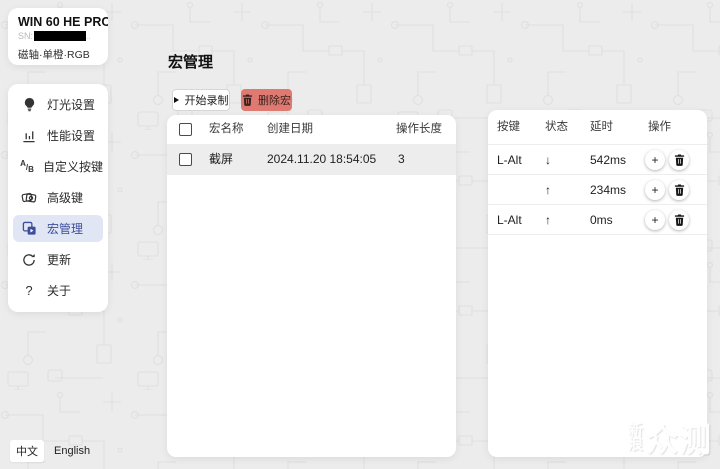 The image size is (720, 469). I want to click on start-recording-button: 开始录制, so click(201, 100).